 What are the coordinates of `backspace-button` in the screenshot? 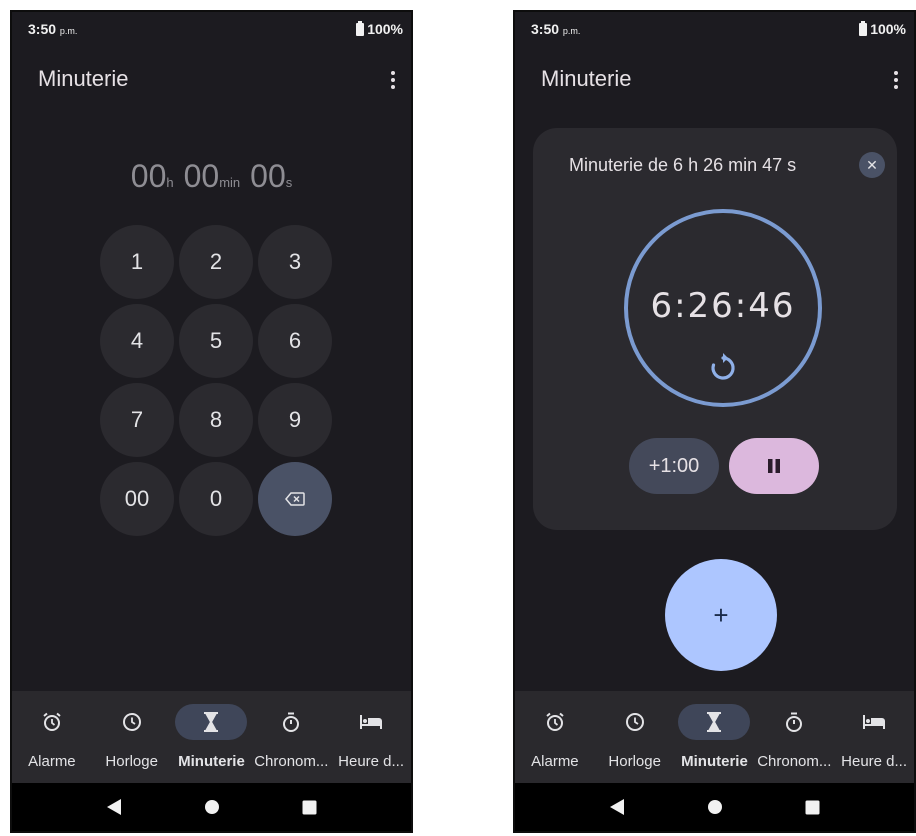 It's located at (295, 499).